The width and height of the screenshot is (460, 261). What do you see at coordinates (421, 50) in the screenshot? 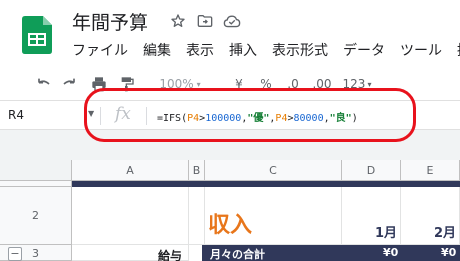
I see `menu-tools: ツール` at bounding box center [421, 50].